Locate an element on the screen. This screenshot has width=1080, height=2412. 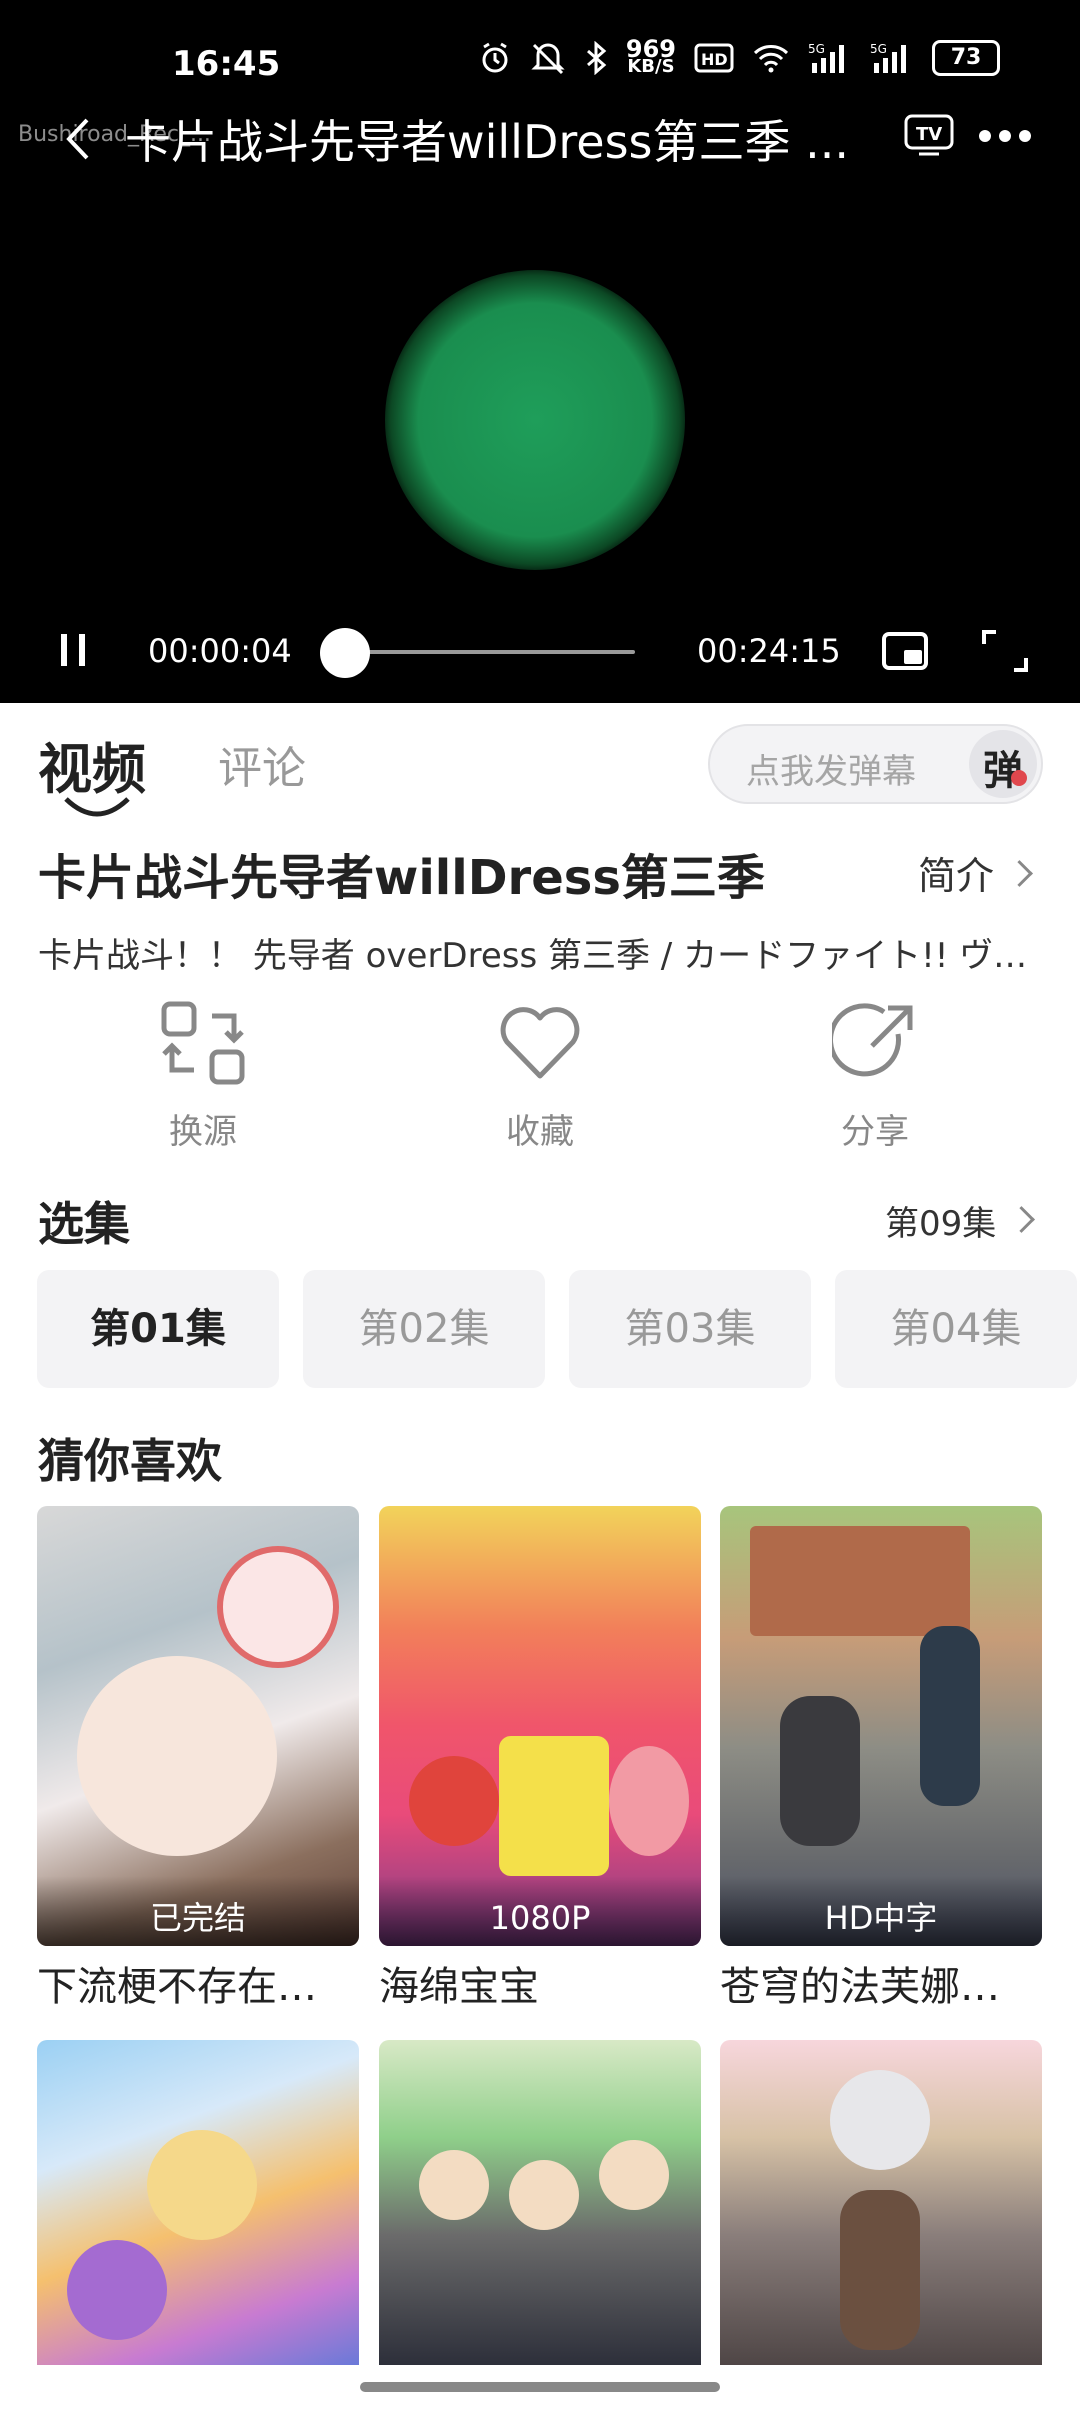
progress-track is located at coordinates (490, 652).